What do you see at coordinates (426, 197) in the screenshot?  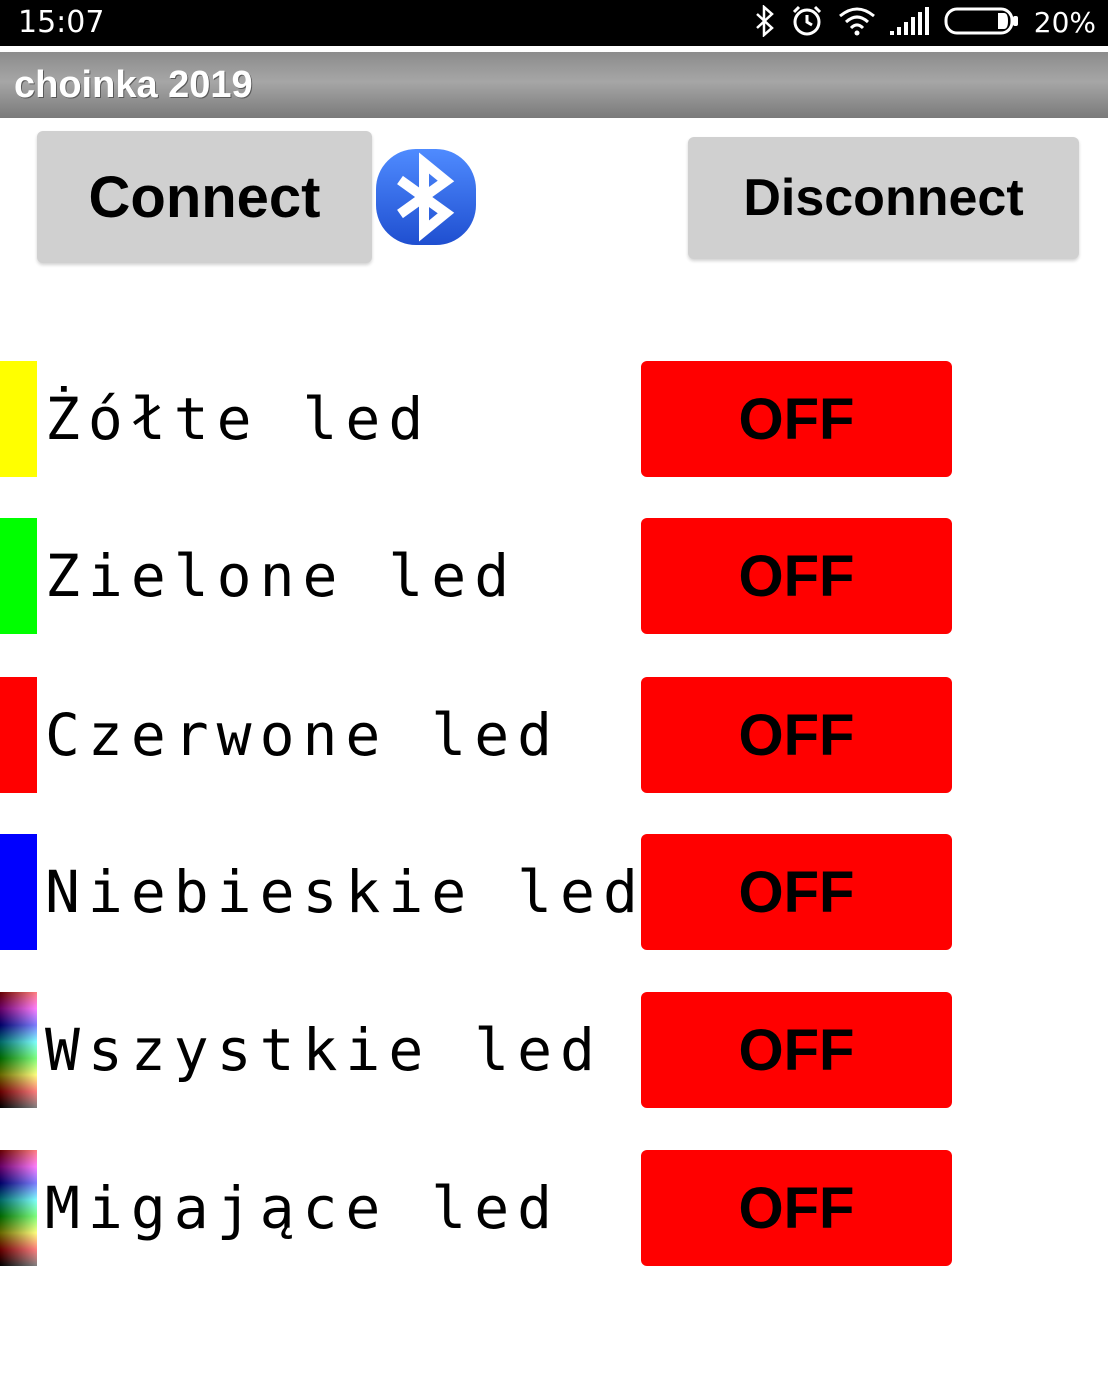 I see `bluetooth-icon` at bounding box center [426, 197].